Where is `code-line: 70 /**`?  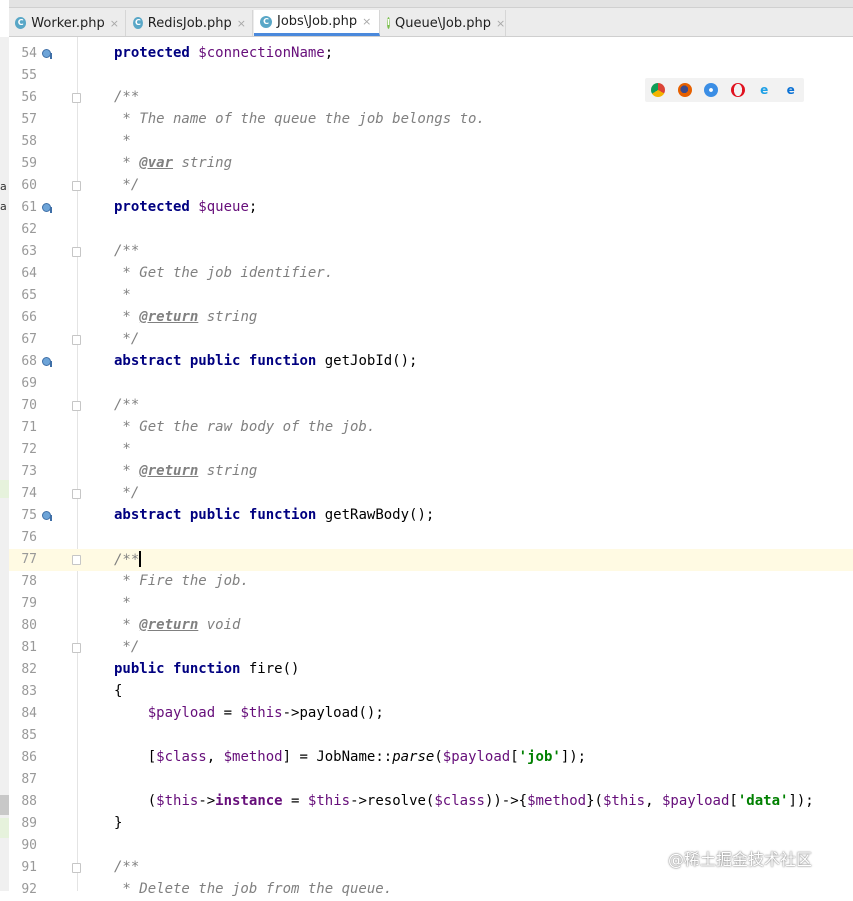 code-line: 70 /** is located at coordinates (431, 406).